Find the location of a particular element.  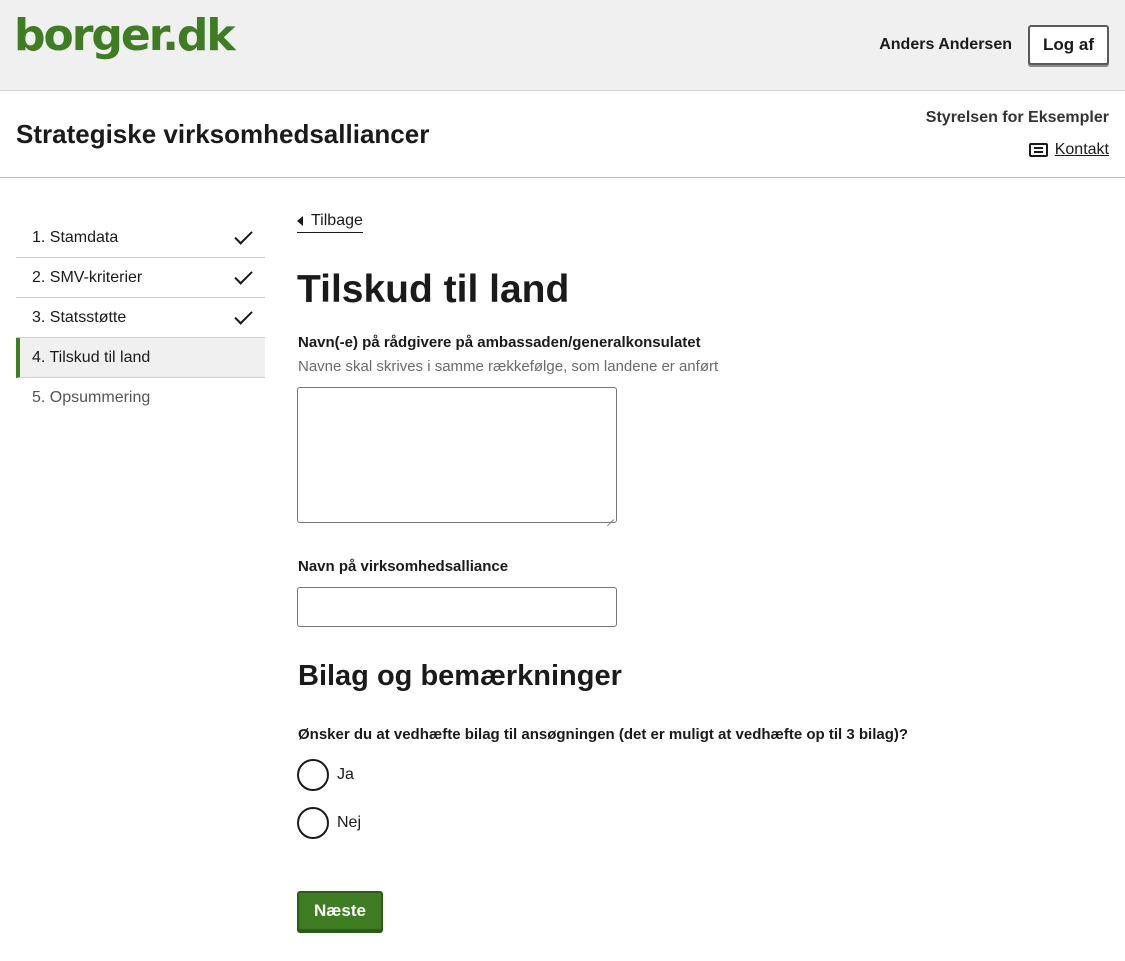

section-title-attachments: Bilag og bemærkninger is located at coordinates (460, 676).